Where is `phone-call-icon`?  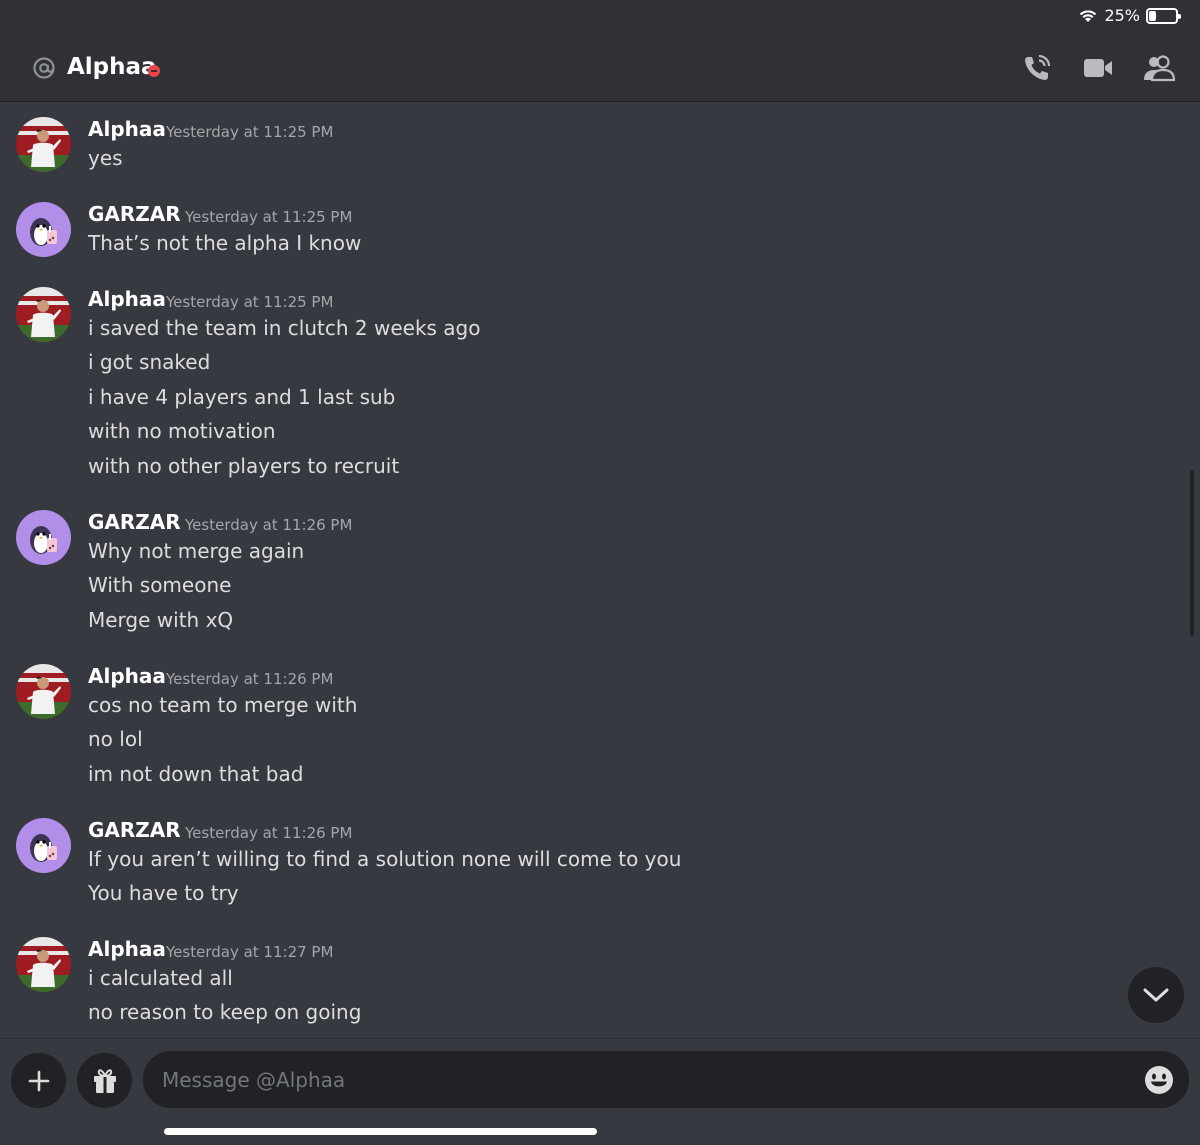
phone-call-icon is located at coordinates (1038, 67).